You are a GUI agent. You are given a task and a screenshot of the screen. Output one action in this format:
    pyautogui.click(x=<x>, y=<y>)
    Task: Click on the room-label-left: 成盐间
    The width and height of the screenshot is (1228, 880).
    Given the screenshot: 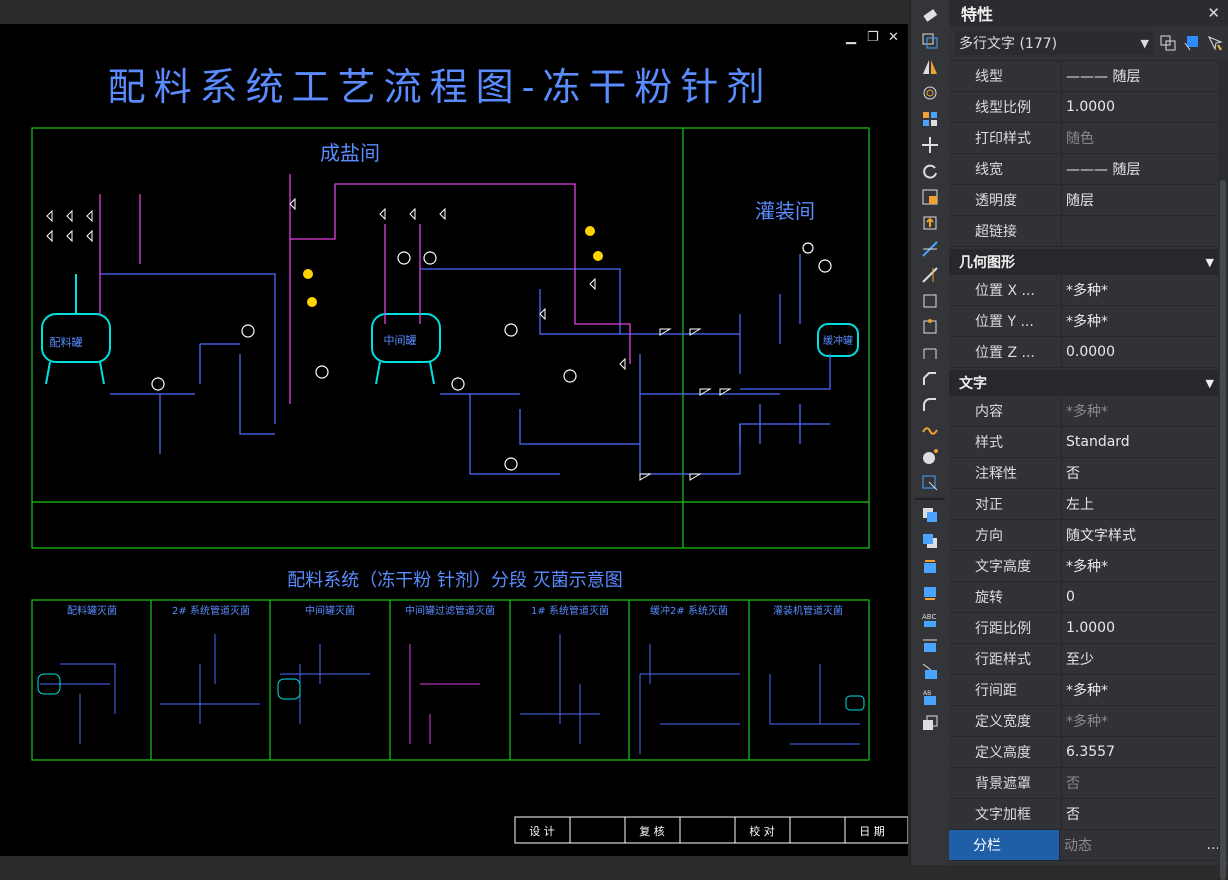 What is the action you would take?
    pyautogui.click(x=350, y=153)
    